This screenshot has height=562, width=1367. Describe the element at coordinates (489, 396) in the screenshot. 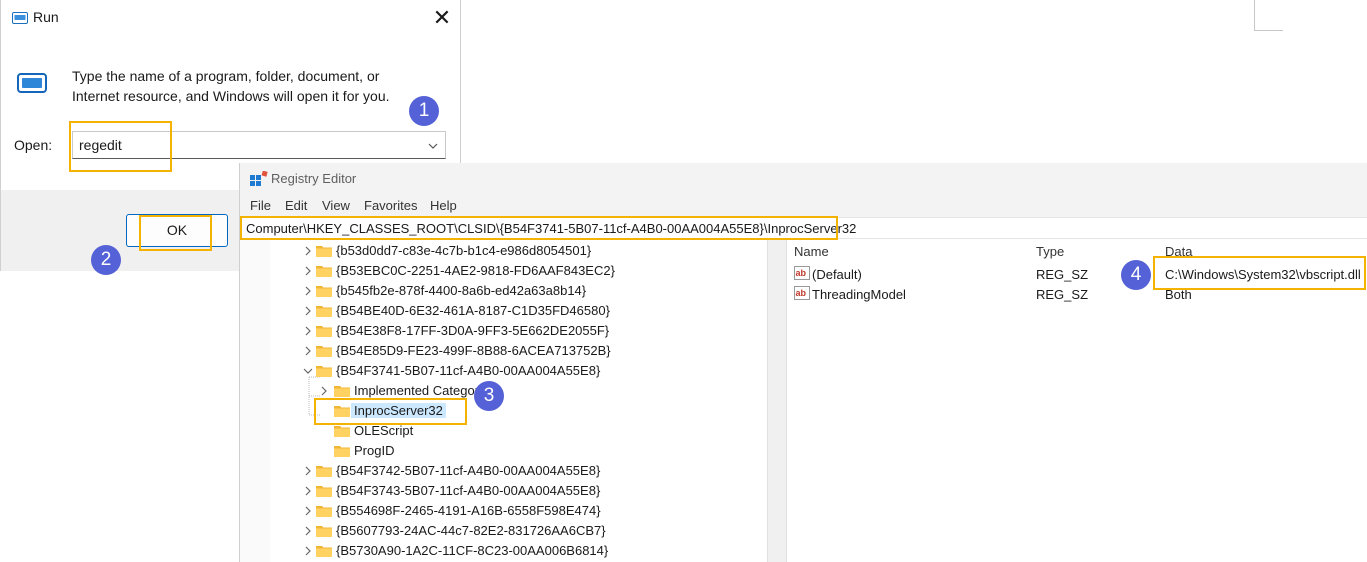

I see `step-badge-3: 3` at that location.